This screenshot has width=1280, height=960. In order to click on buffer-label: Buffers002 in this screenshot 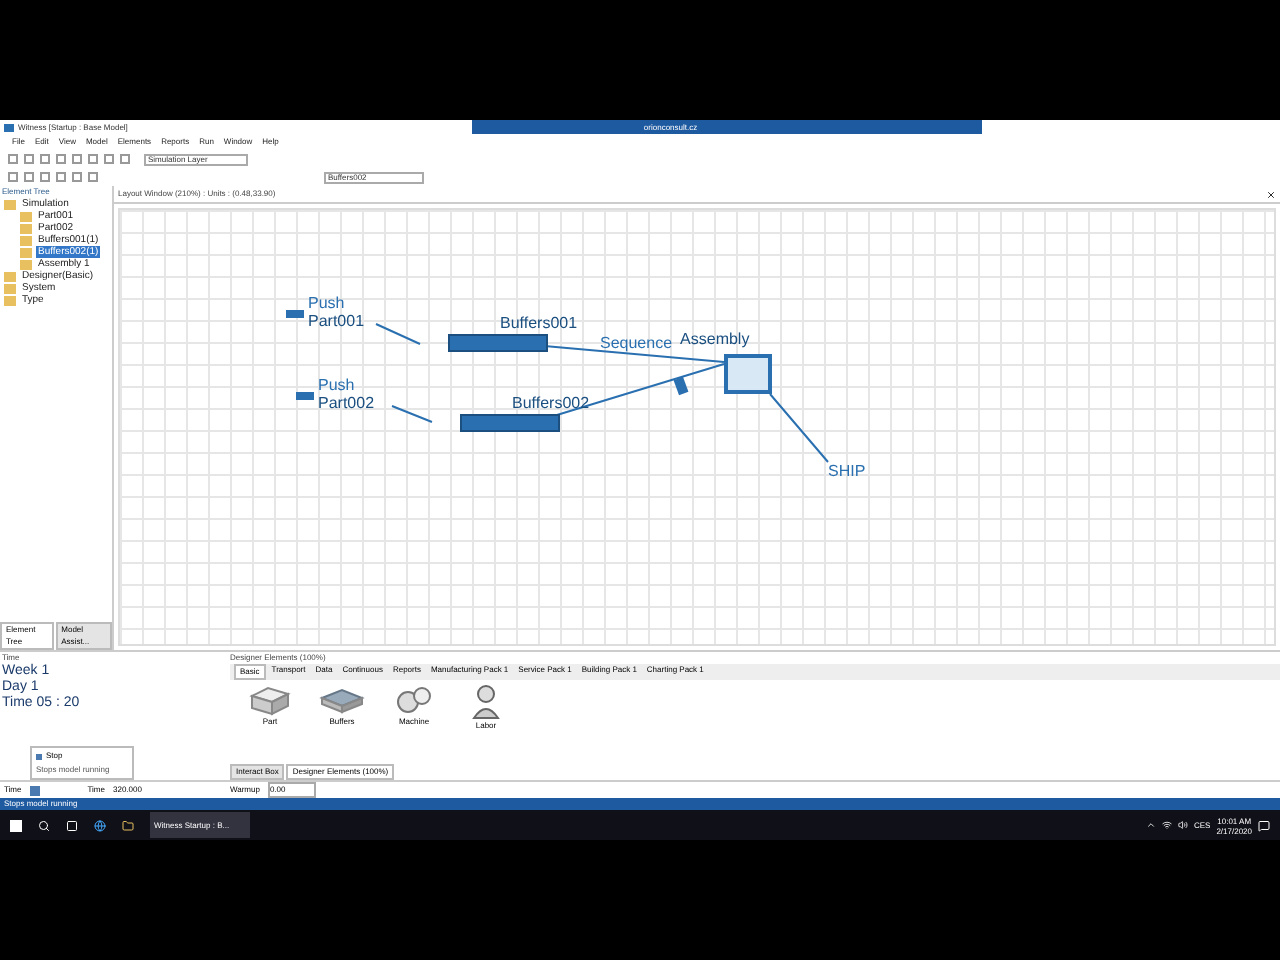, I will do `click(551, 404)`.